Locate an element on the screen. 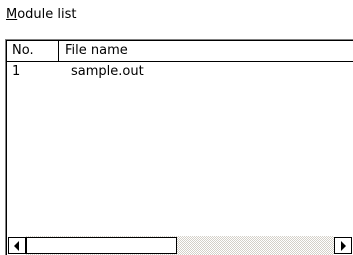  column-header-file-name: File name is located at coordinates (206, 51).